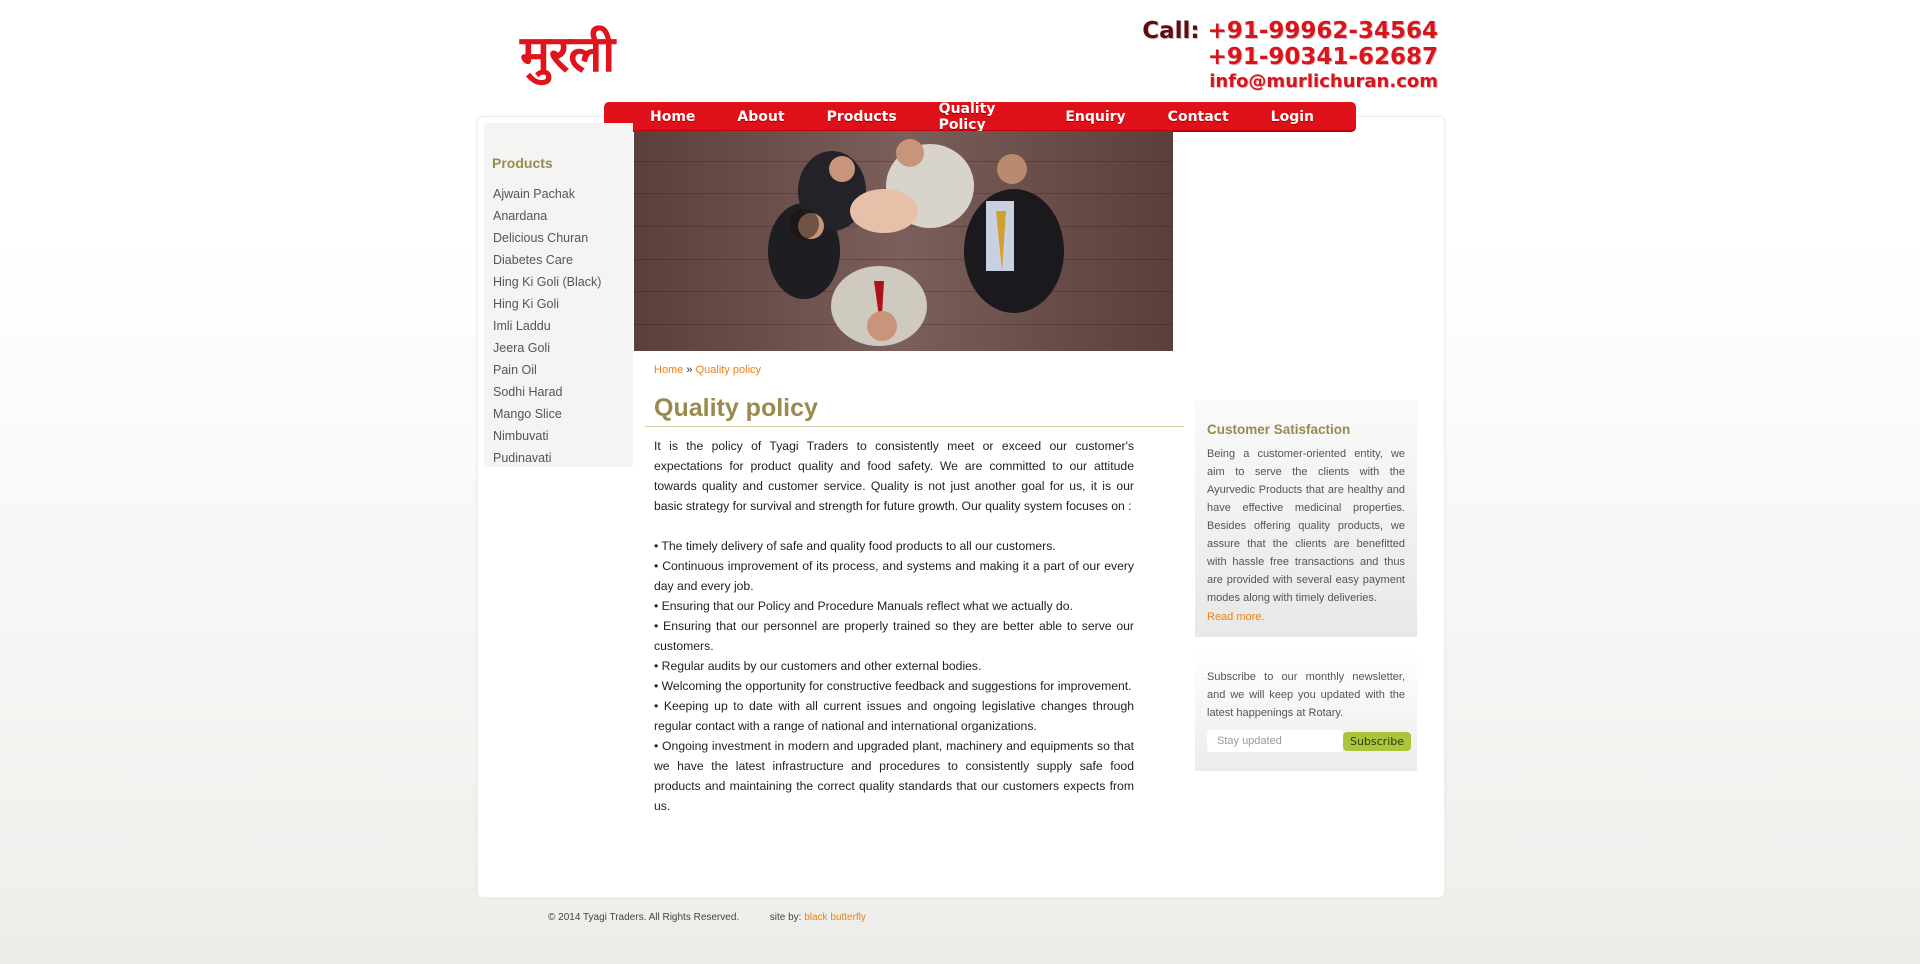 The image size is (1920, 964). Describe the element at coordinates (785, 917) in the screenshot. I see `site-by-label: site by:` at that location.